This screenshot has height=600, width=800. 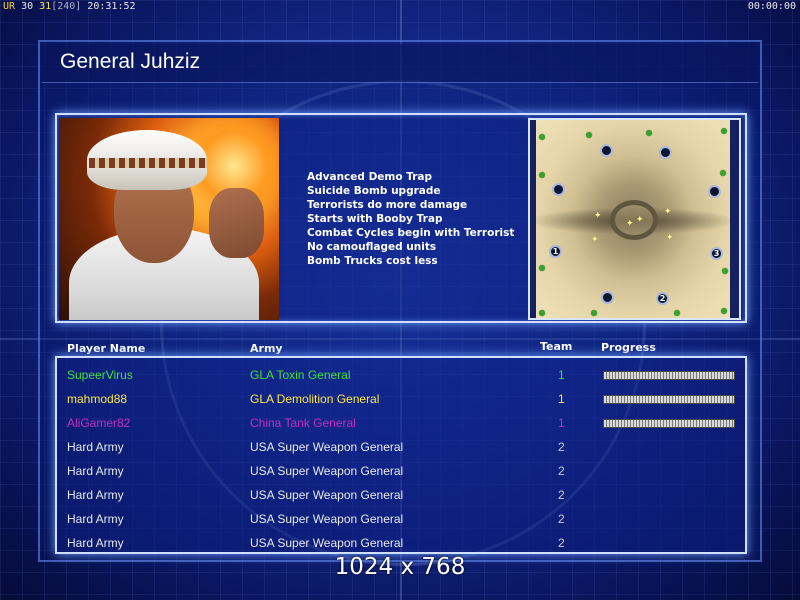 I want to click on status-timer: 00:00:00, so click(x=771, y=6).